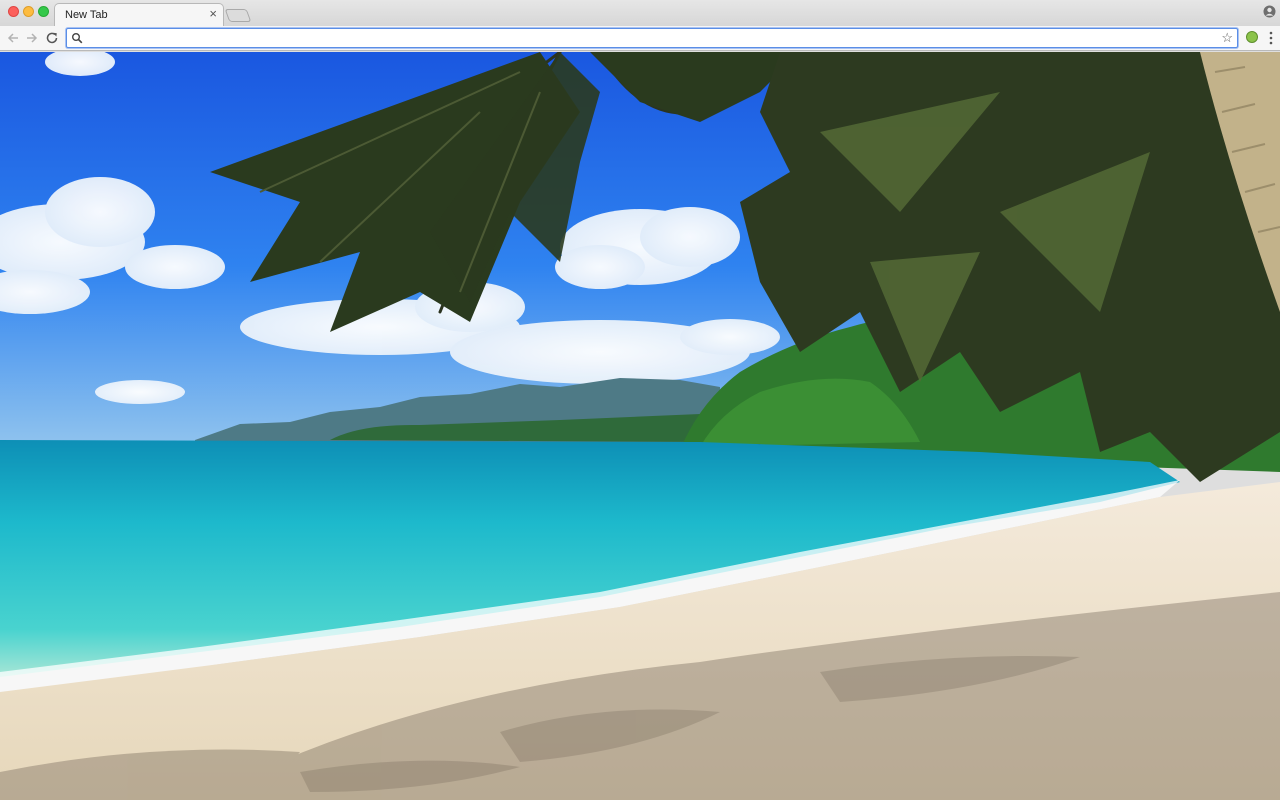  I want to click on omnibox: ☆, so click(652, 38).